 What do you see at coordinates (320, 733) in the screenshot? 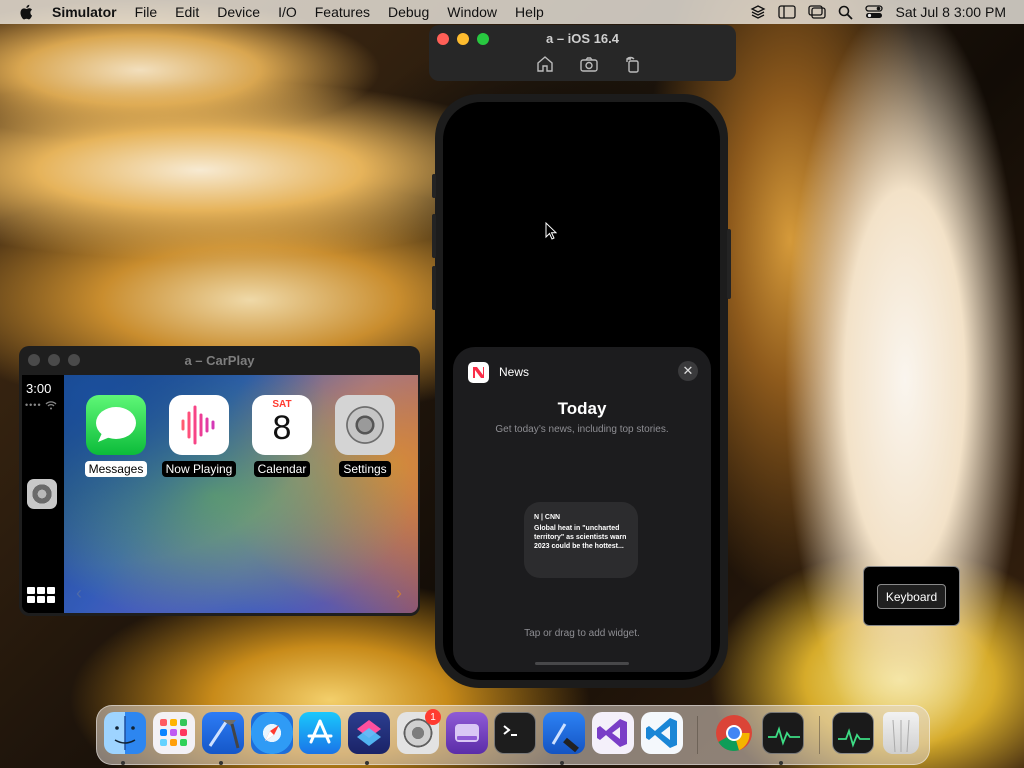
I see `app-store-icon` at bounding box center [320, 733].